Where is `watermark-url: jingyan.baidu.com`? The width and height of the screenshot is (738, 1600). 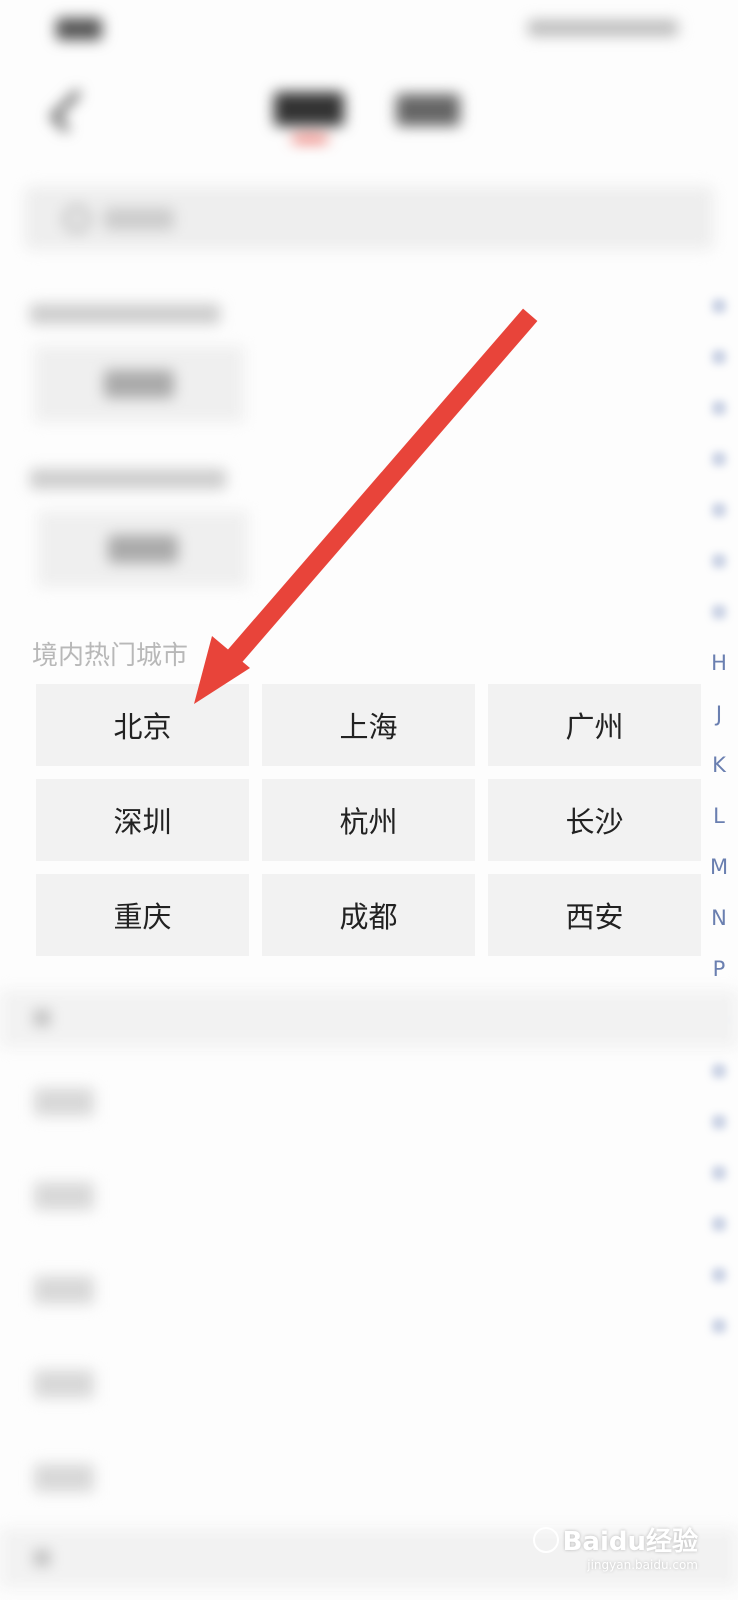 watermark-url: jingyan.baidu.com is located at coordinates (642, 1565).